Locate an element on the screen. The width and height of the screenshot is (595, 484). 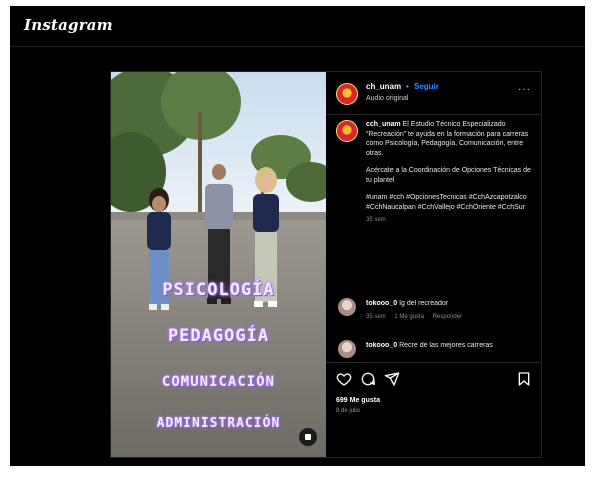
comment-body: Ig del recreador is located at coordinates (424, 303).